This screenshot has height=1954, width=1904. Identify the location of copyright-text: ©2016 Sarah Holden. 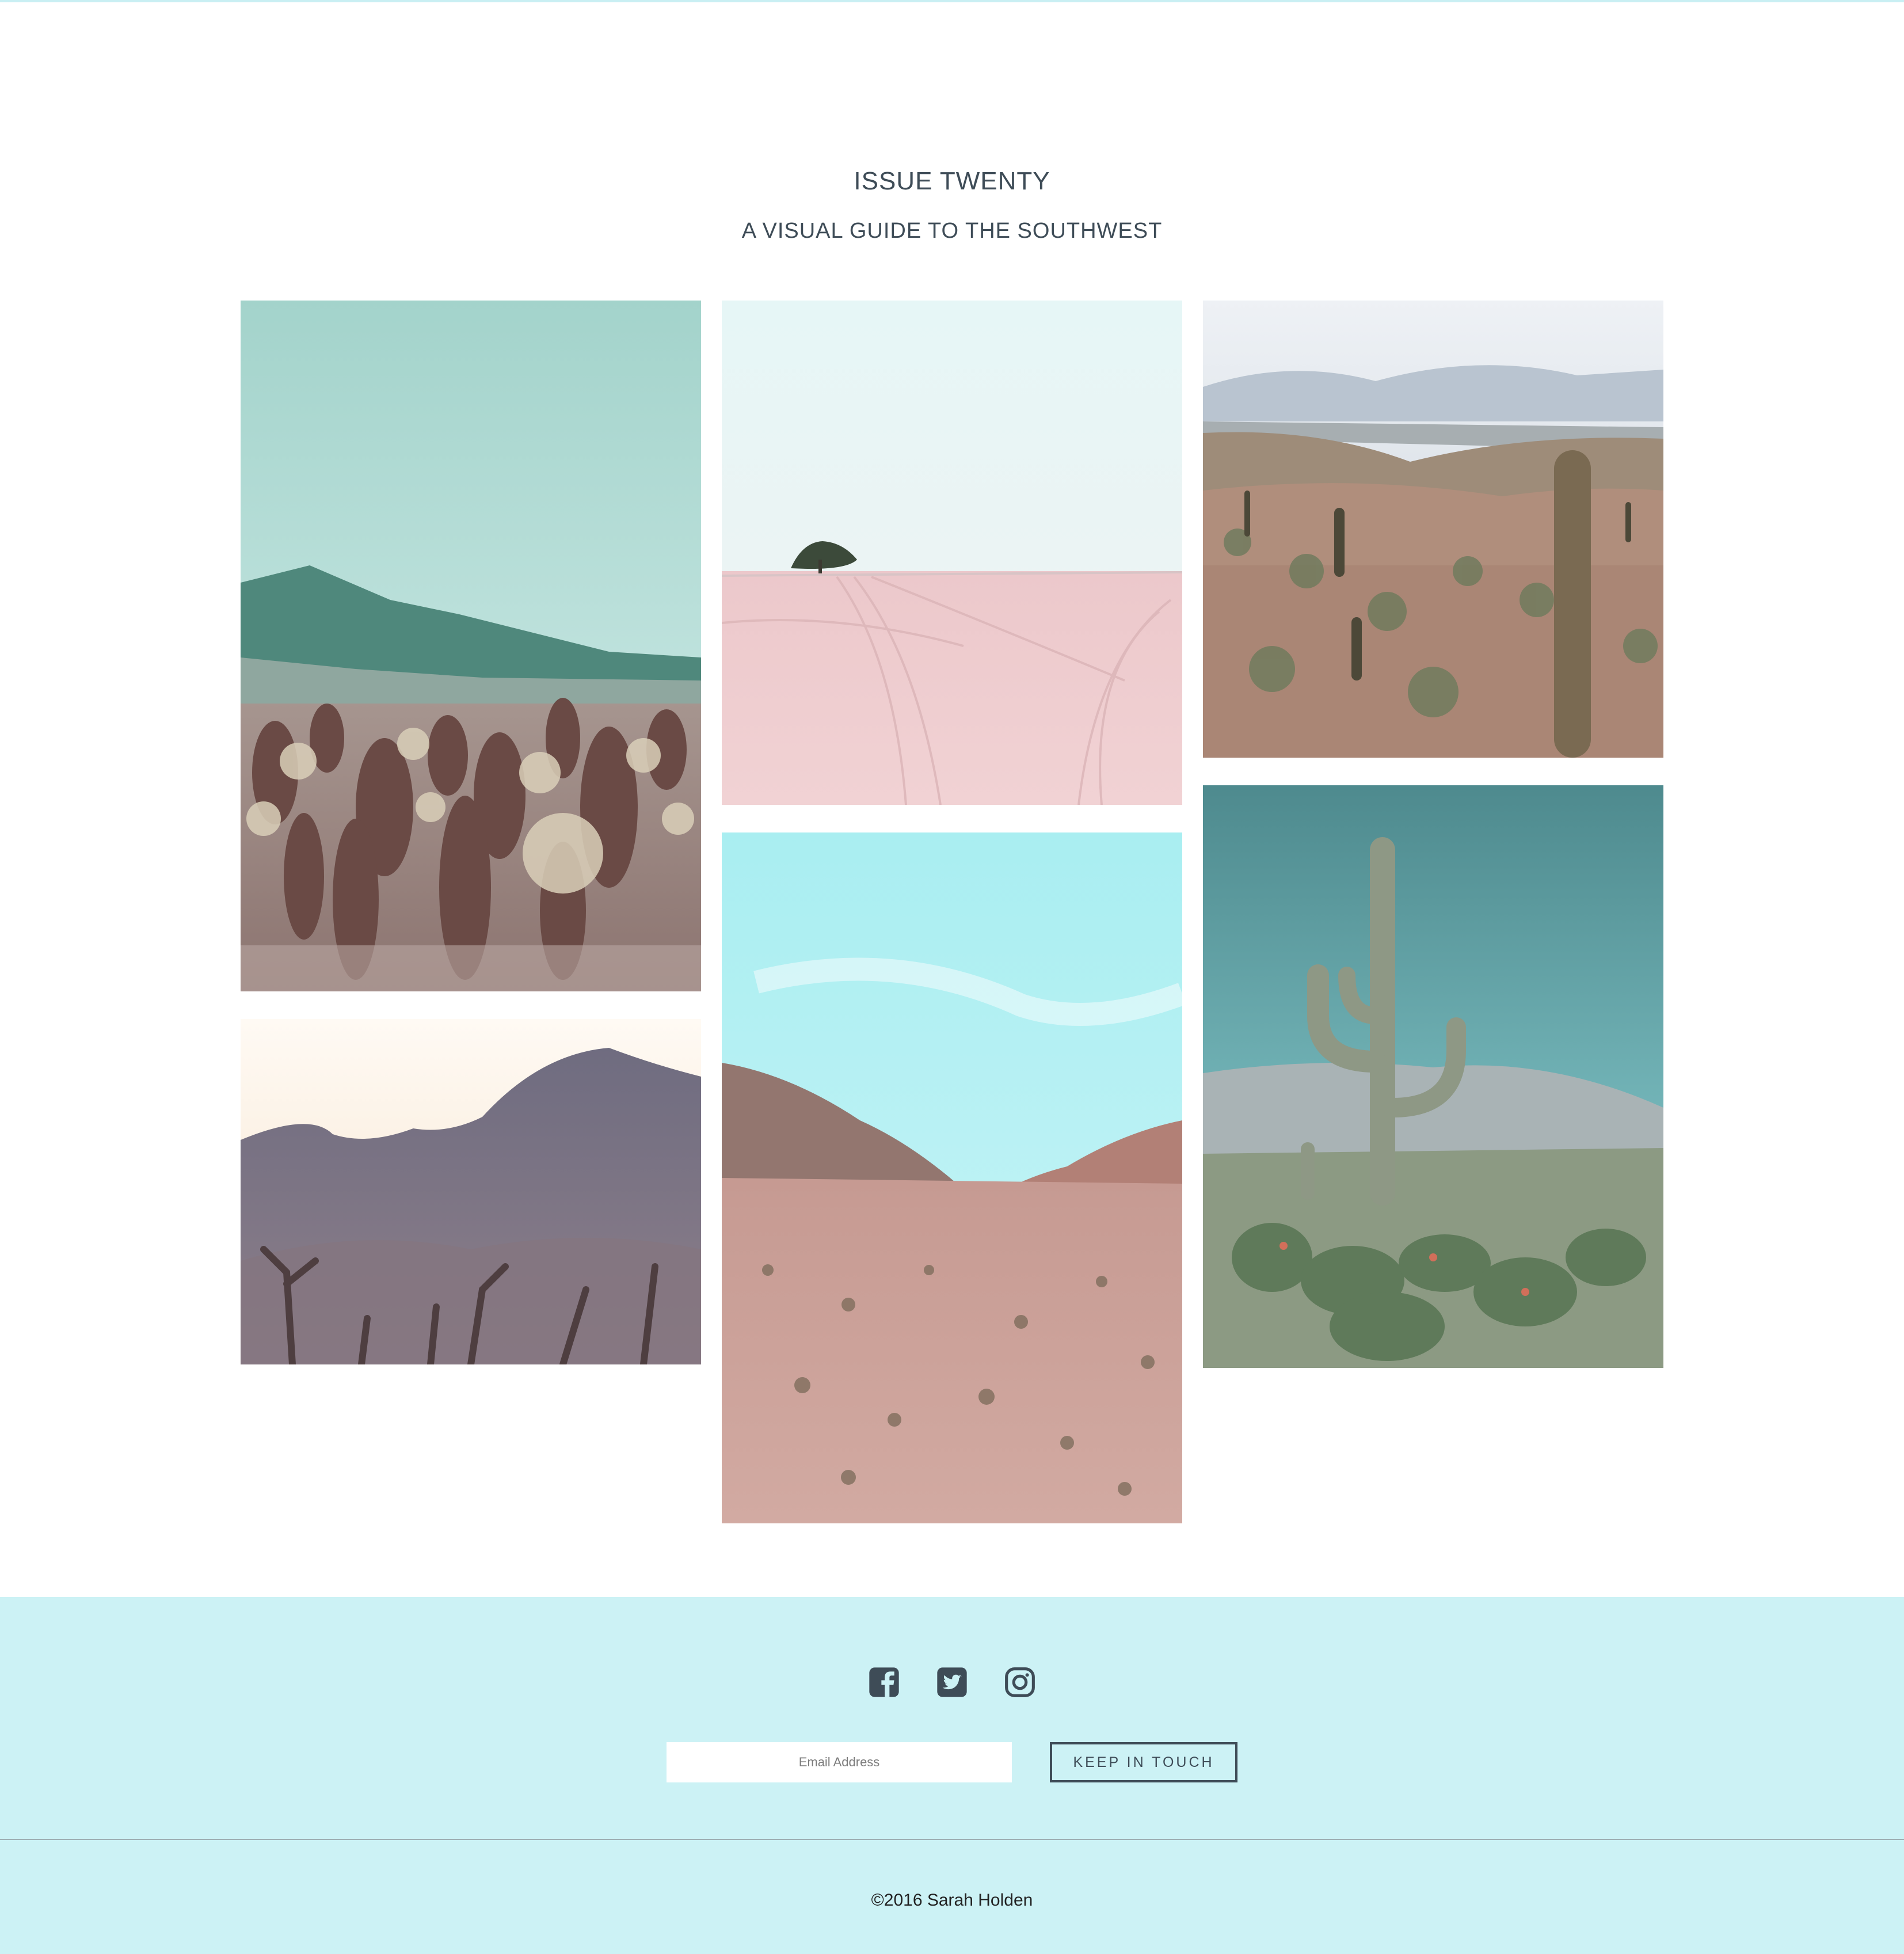
(952, 1901).